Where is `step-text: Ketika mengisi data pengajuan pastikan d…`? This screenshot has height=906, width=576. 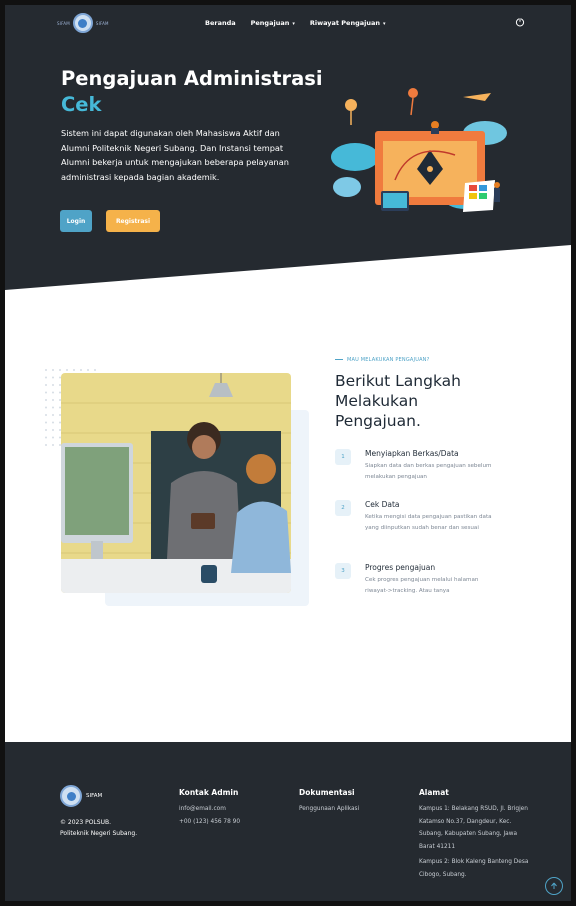 step-text: Ketika mengisi data pengajuan pastikan d… is located at coordinates (428, 522).